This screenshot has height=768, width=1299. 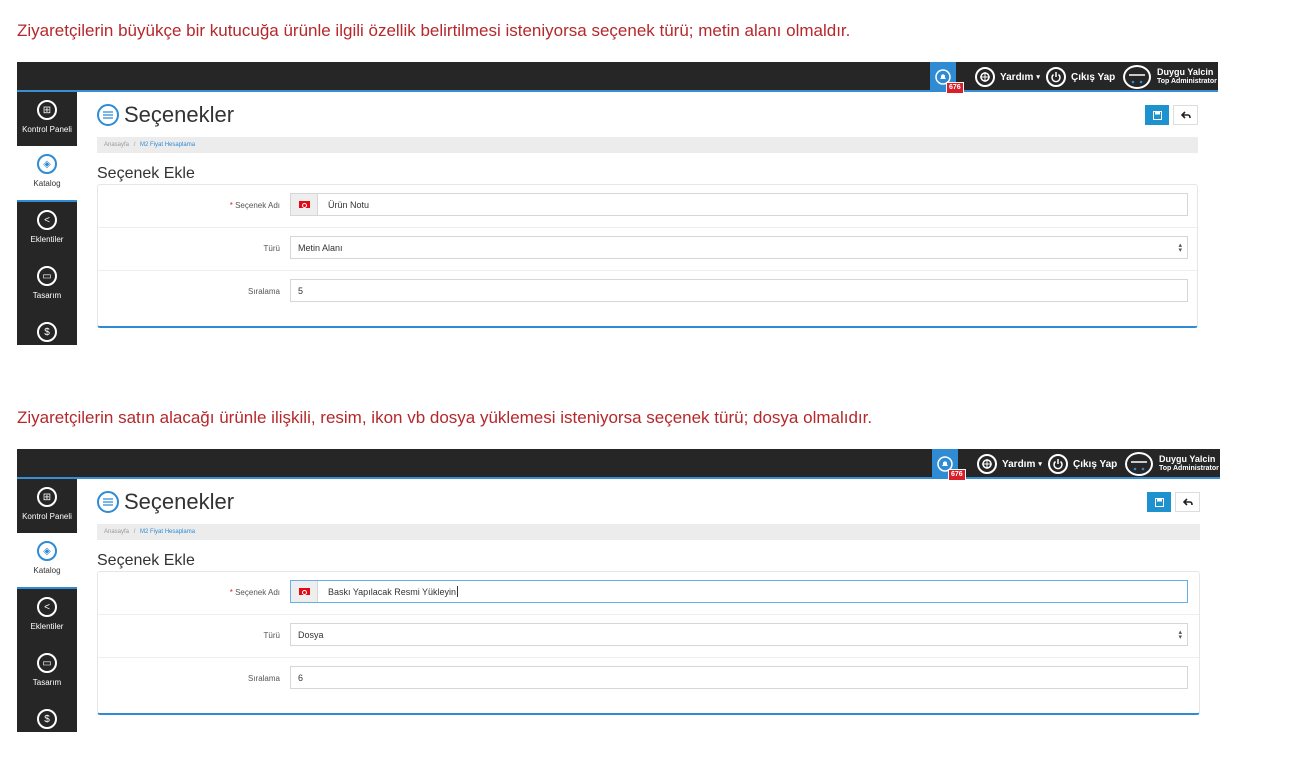 I want to click on sort-order-value: 6, so click(x=301, y=677).